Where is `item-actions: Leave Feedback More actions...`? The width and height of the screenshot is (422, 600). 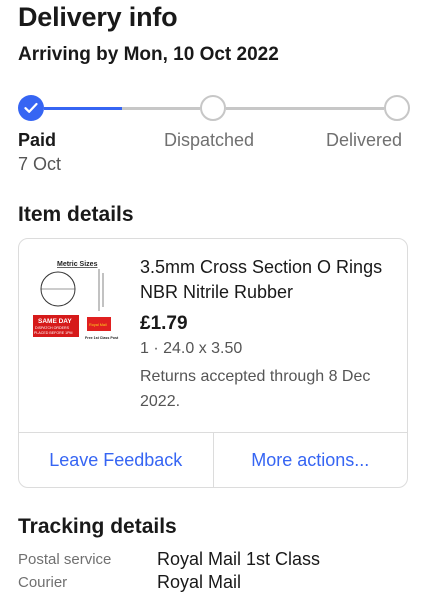 item-actions: Leave Feedback More actions... is located at coordinates (213, 460).